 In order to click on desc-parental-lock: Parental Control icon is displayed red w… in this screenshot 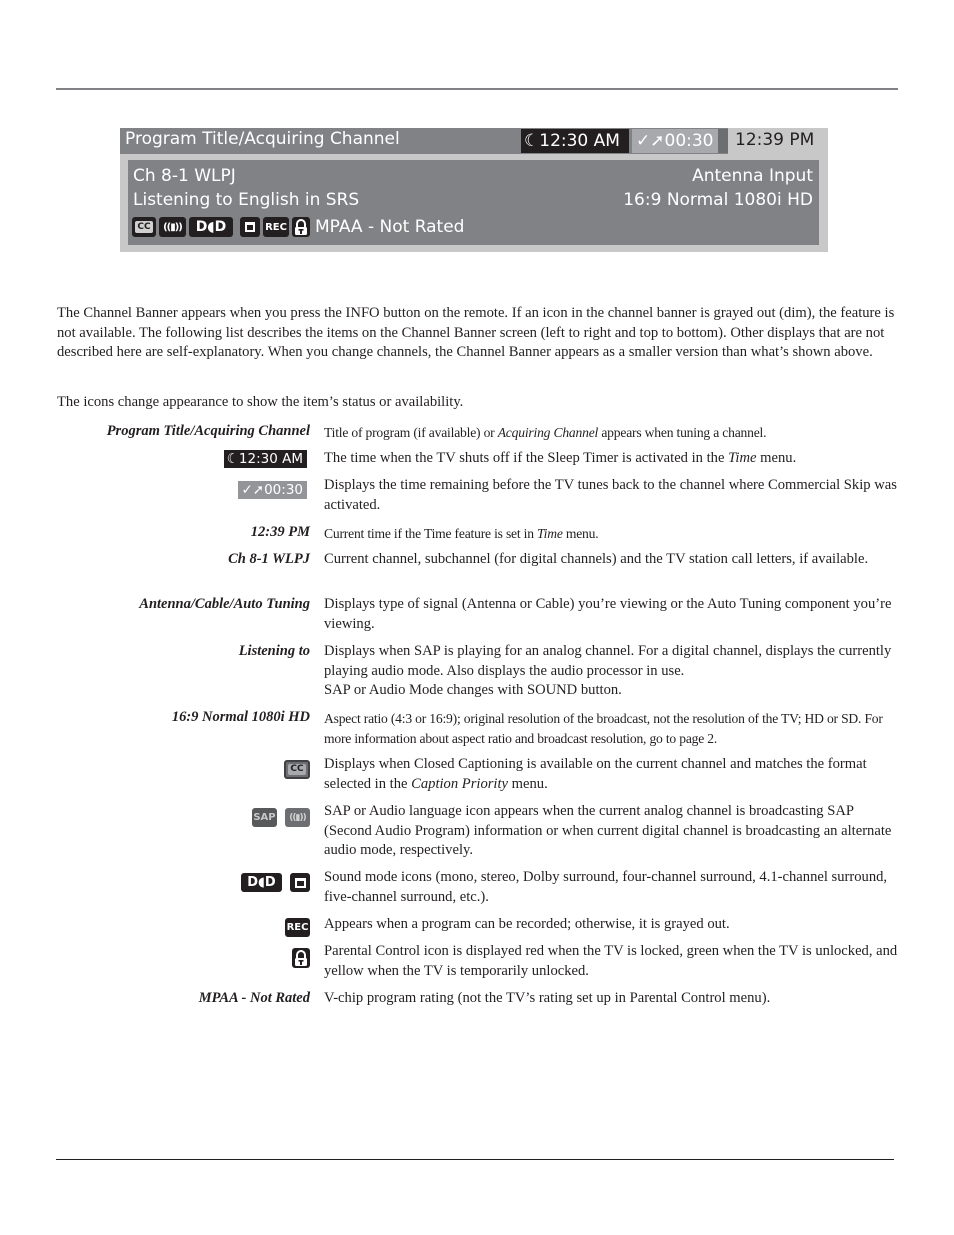, I will do `click(611, 961)`.